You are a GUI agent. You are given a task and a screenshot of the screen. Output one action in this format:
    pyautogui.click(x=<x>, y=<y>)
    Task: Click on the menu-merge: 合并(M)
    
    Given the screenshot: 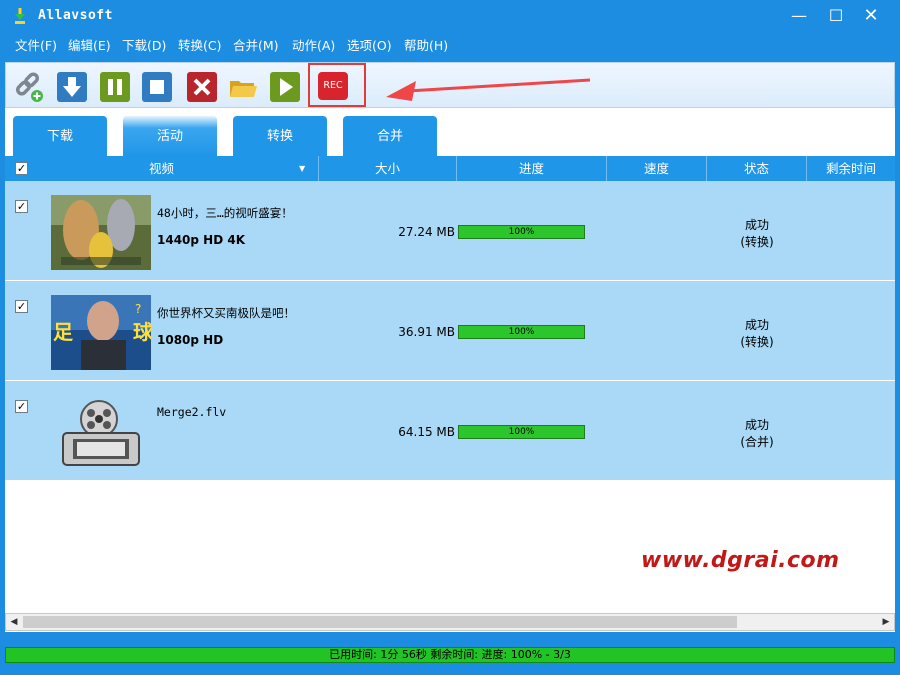 What is the action you would take?
    pyautogui.click(x=256, y=44)
    